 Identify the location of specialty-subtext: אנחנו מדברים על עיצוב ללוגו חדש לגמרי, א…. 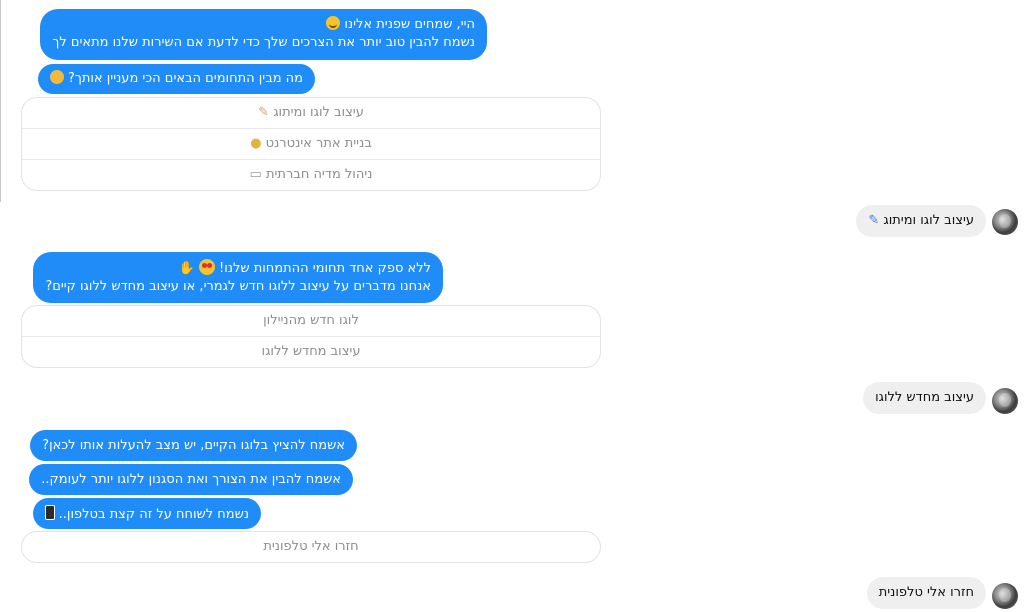
(238, 286).